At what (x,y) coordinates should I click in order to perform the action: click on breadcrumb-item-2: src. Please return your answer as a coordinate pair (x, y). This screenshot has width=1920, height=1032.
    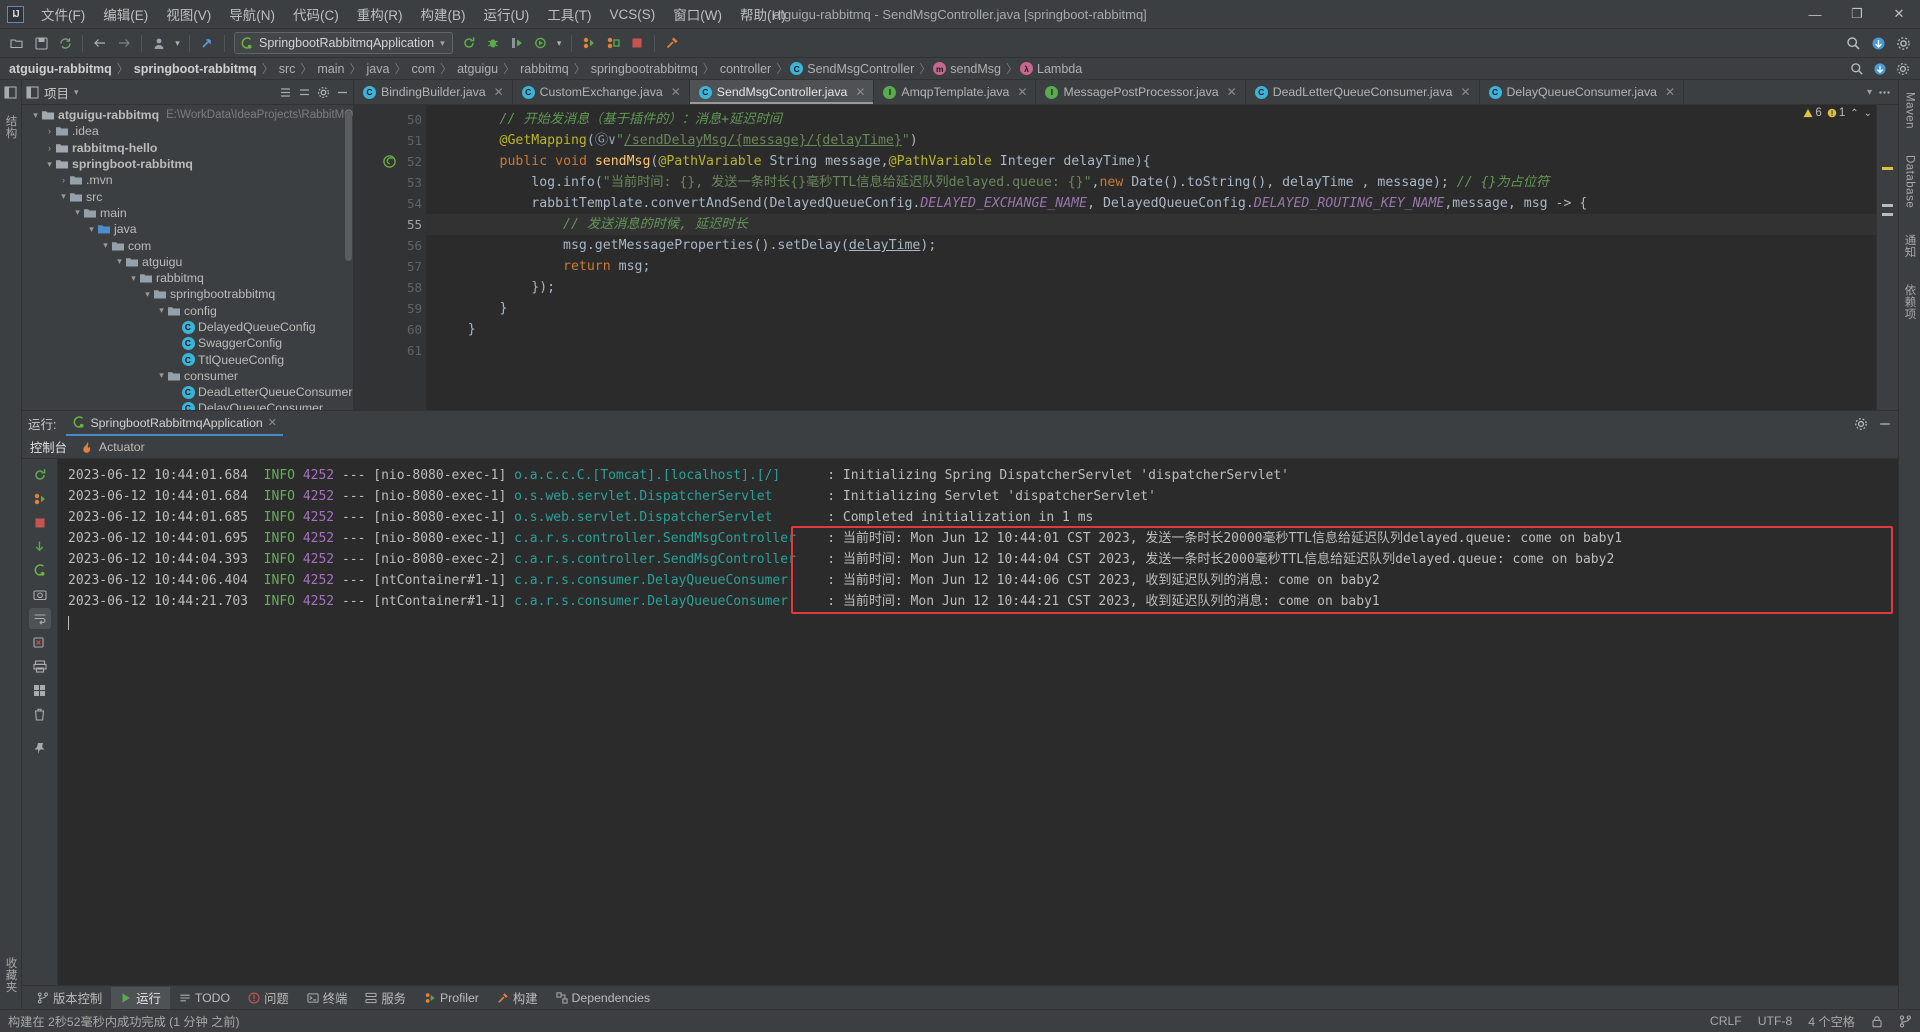
    Looking at the image, I should click on (287, 69).